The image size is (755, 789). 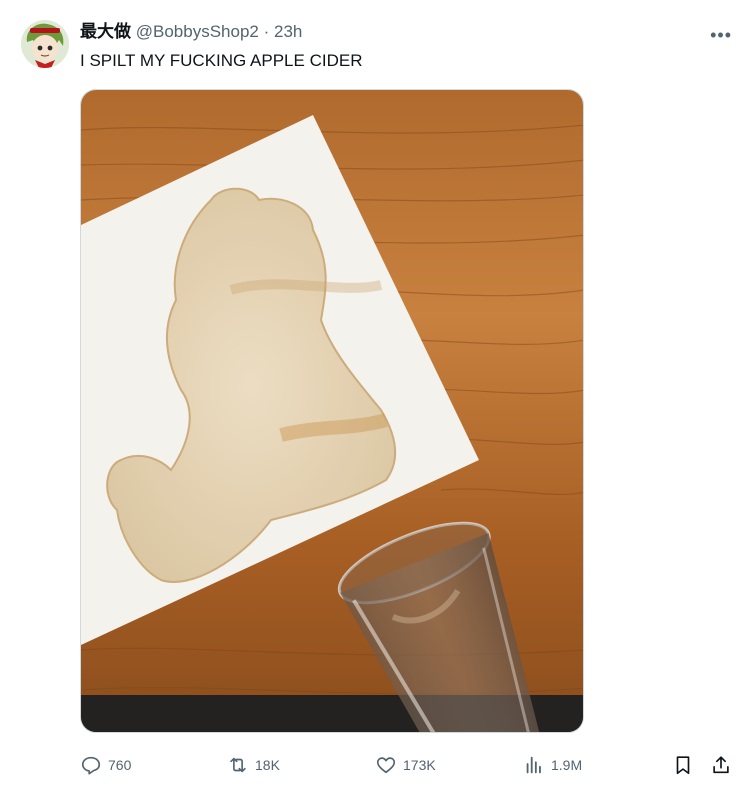 I want to click on avatar, so click(x=45, y=44).